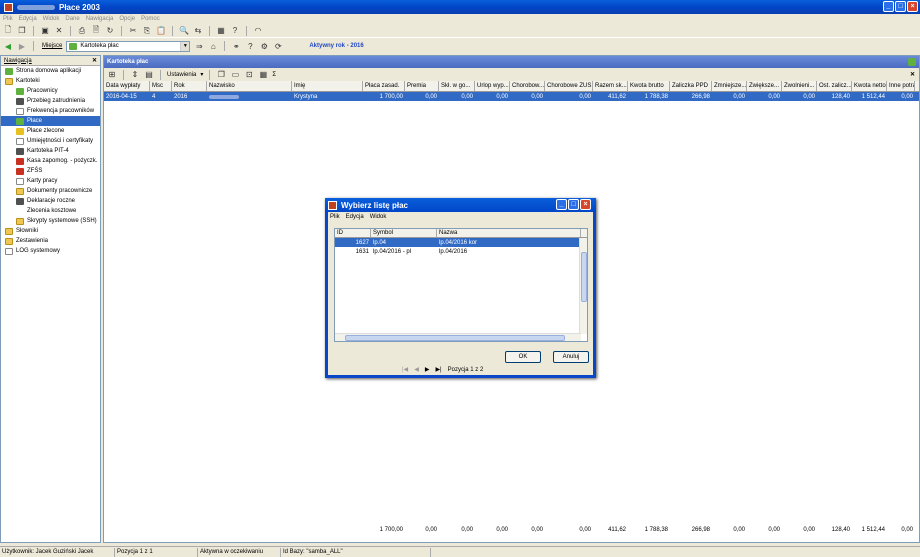 This screenshot has width=920, height=557. Describe the element at coordinates (128, 46) in the screenshot. I see `location-combo: Kartoteka płac ▼` at that location.